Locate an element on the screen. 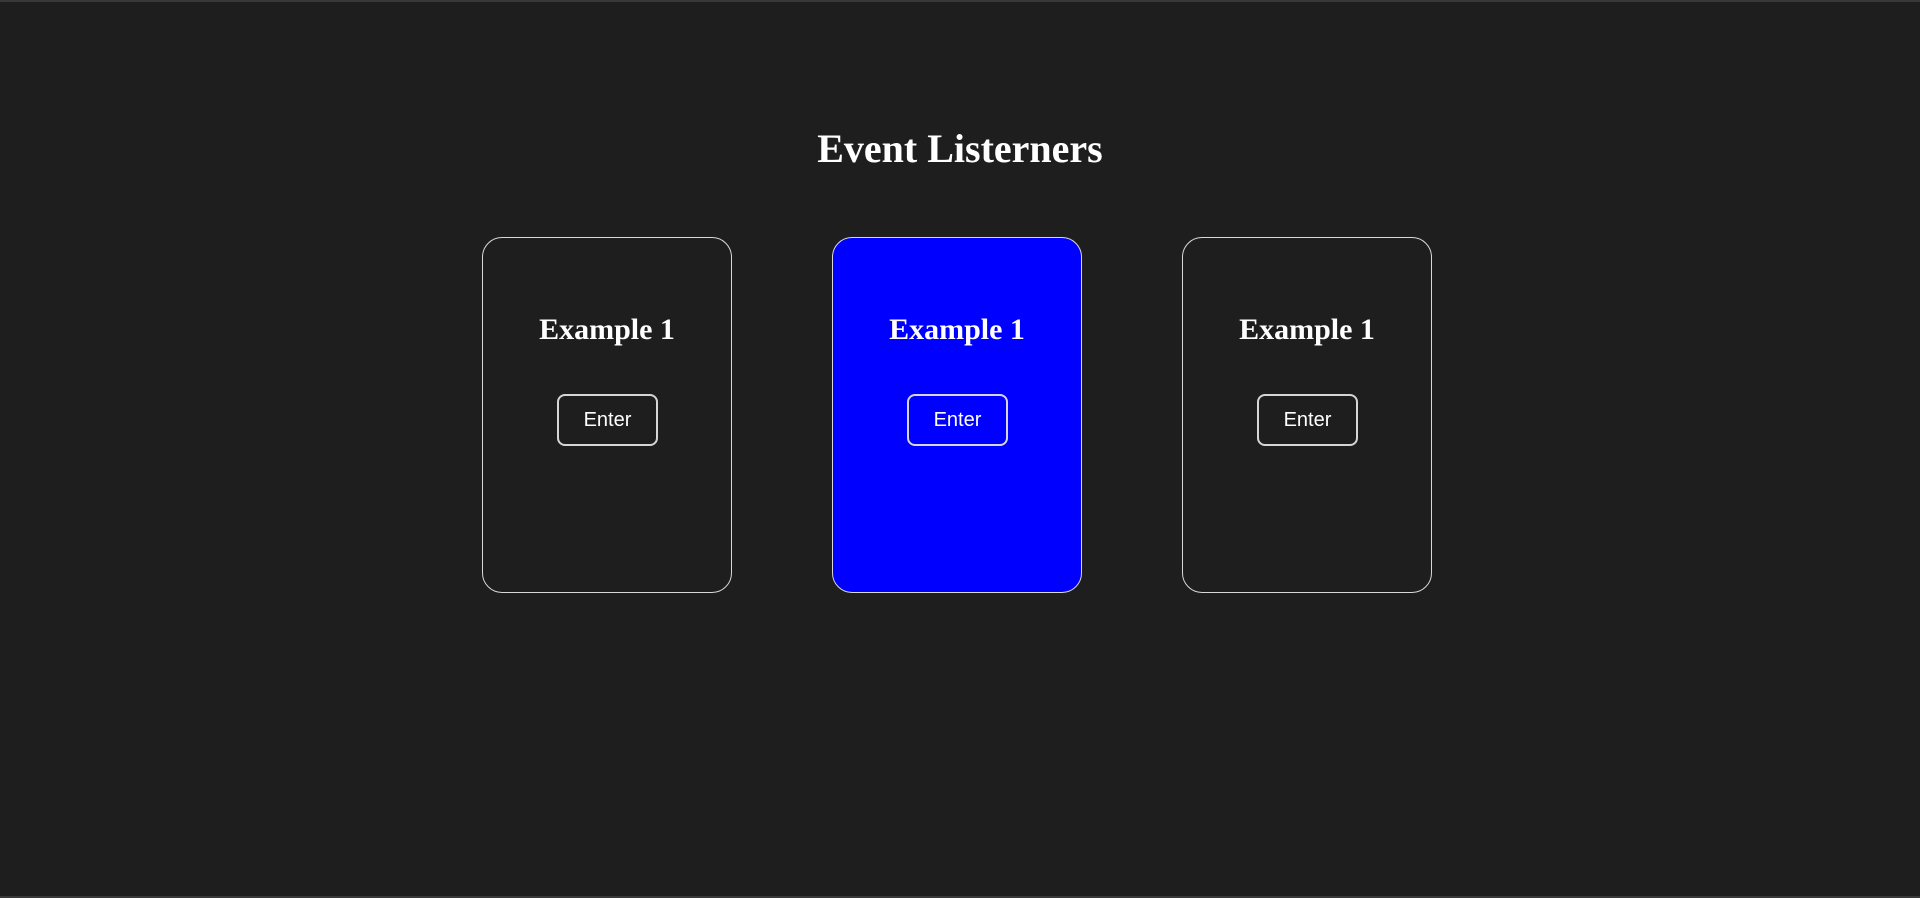 The image size is (1920, 898). top-border is located at coordinates (960, 1).